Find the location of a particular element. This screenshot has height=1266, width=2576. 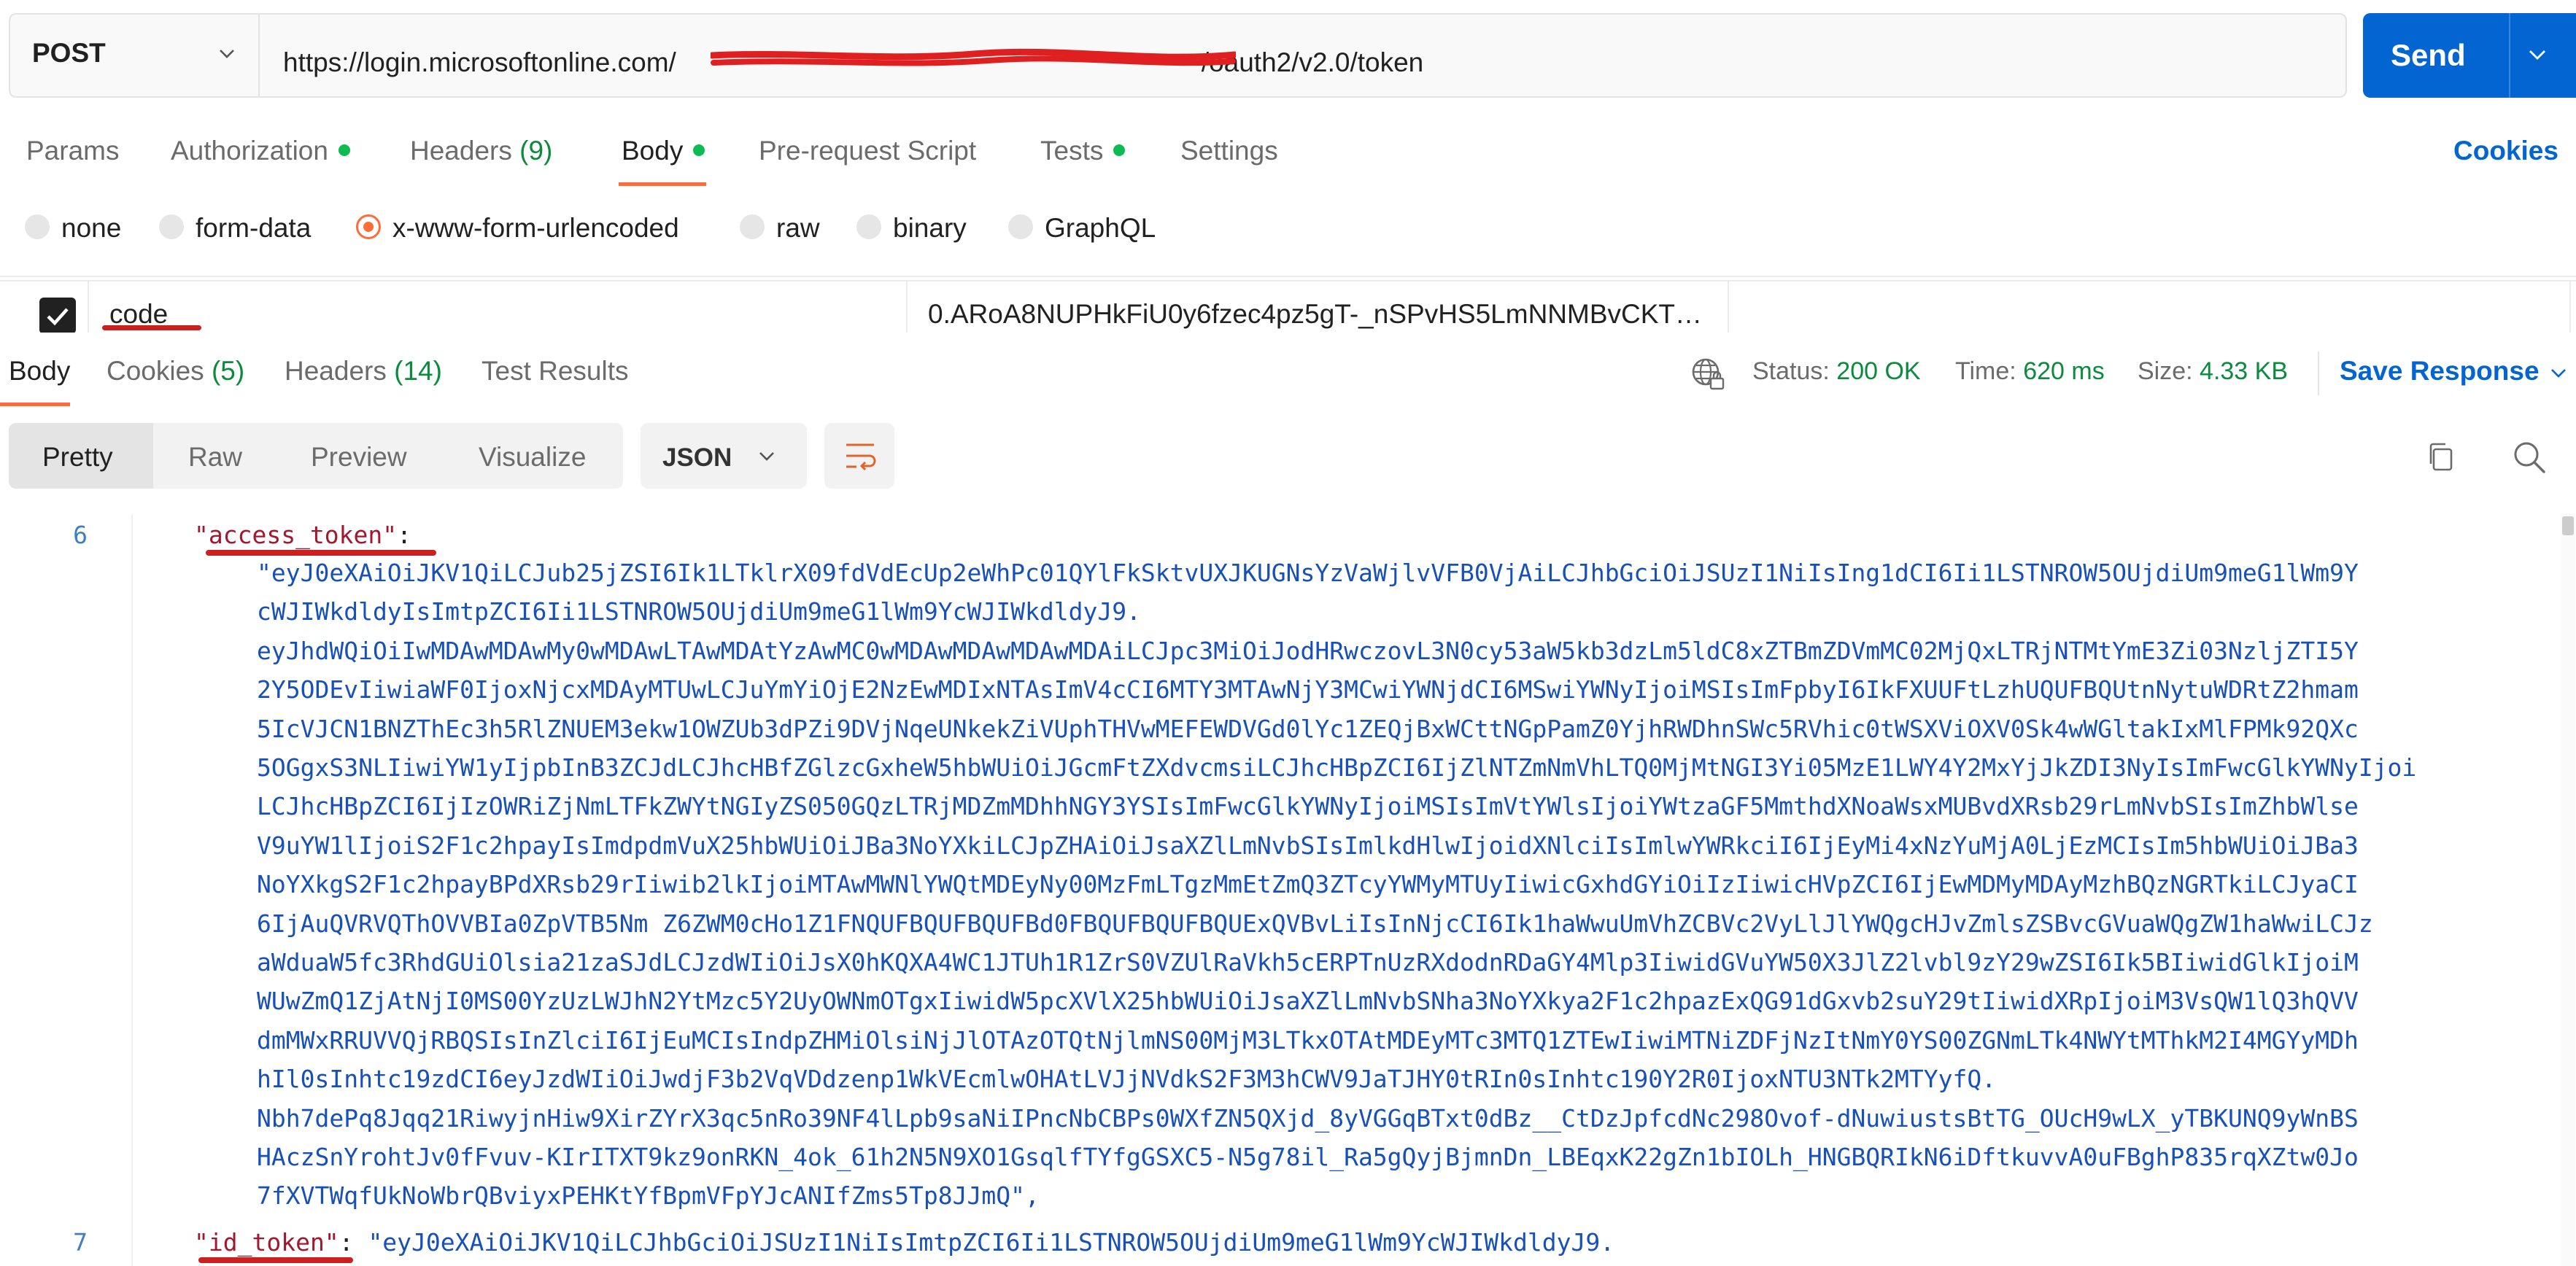

size-indicator: Size: 4.33 KB is located at coordinates (2213, 371).